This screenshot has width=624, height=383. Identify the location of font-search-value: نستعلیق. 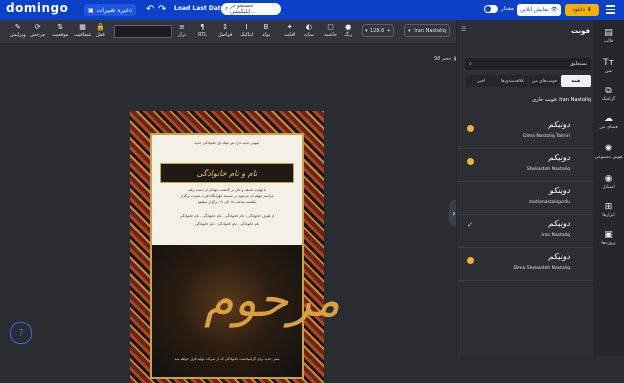
(578, 64).